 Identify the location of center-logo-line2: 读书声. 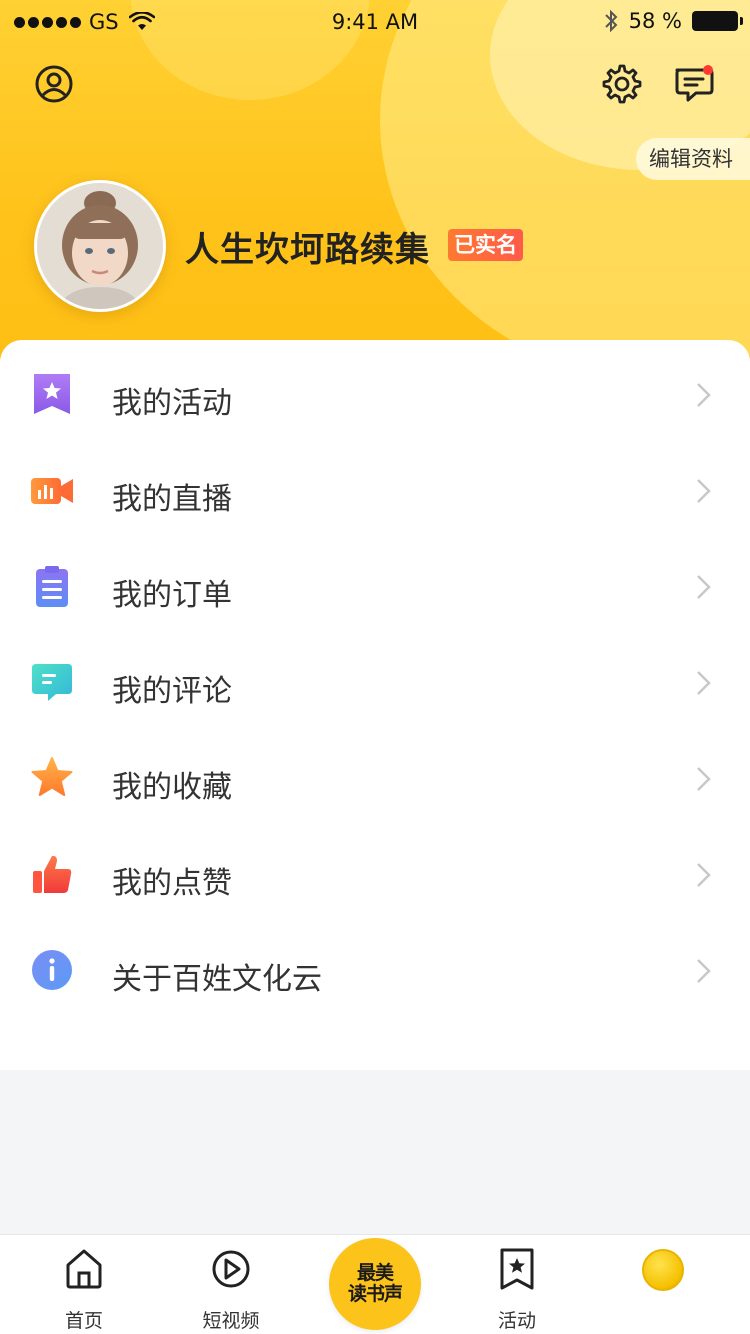
(375, 1294).